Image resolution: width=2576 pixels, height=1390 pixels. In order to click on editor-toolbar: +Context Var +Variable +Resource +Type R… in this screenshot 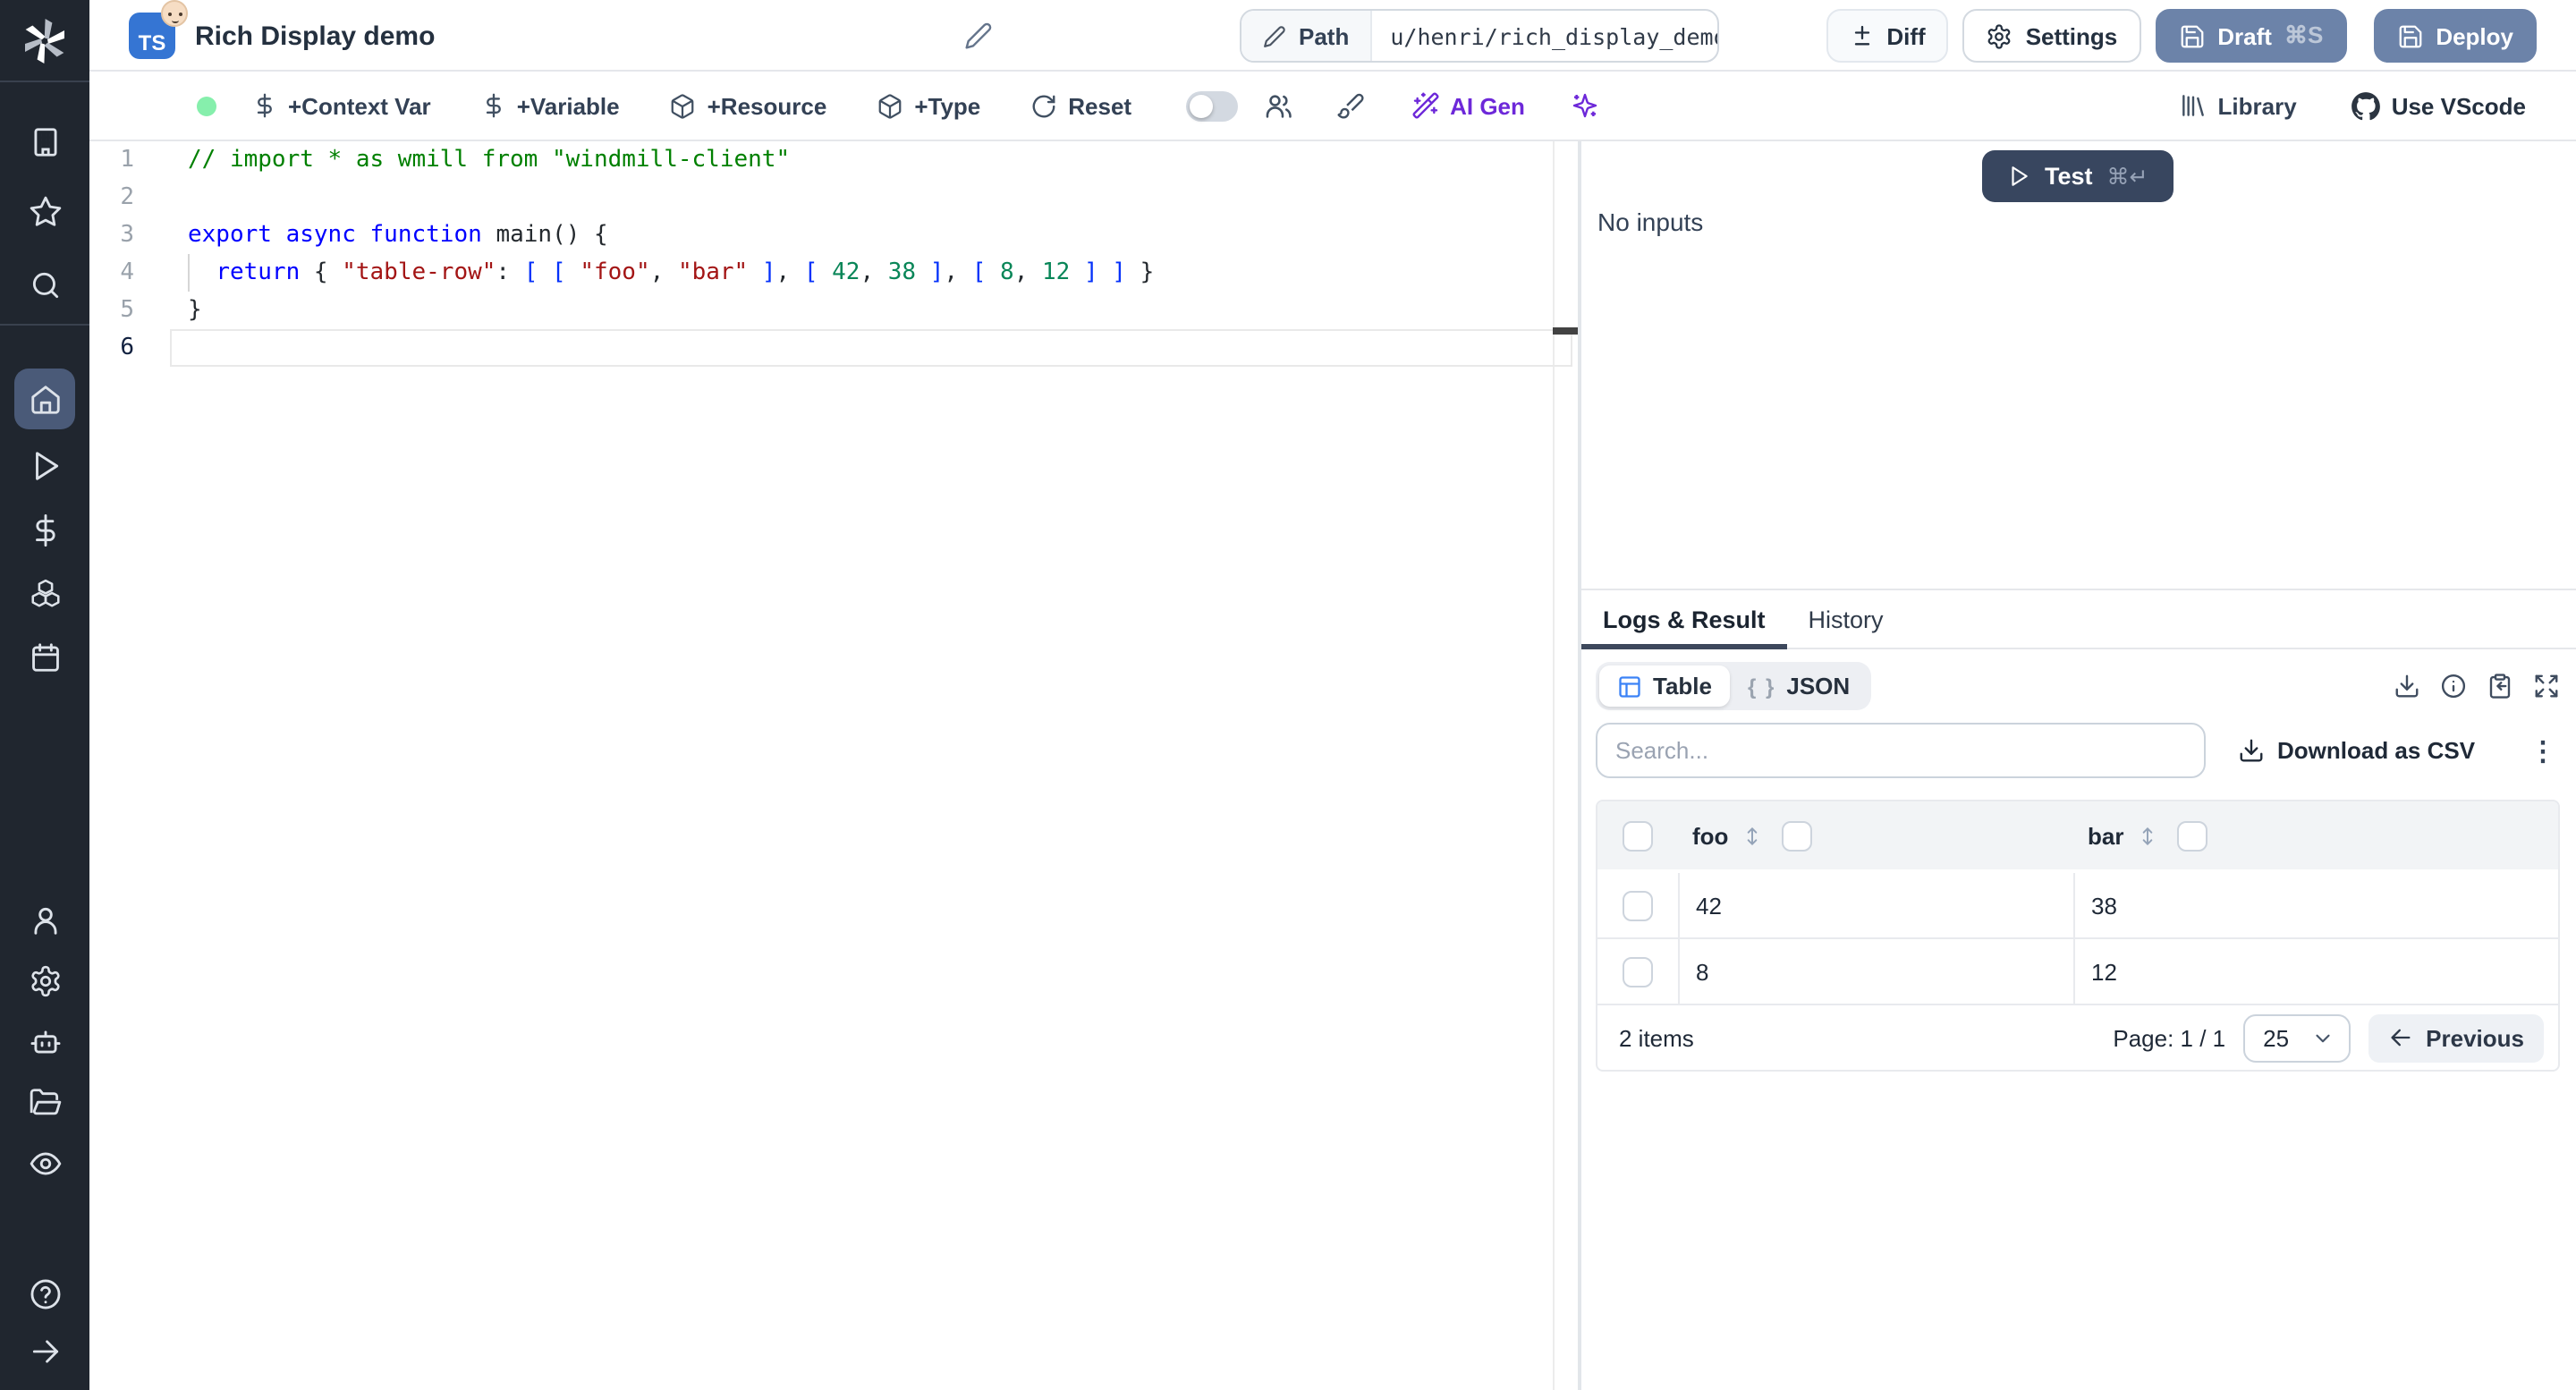, I will do `click(1332, 106)`.